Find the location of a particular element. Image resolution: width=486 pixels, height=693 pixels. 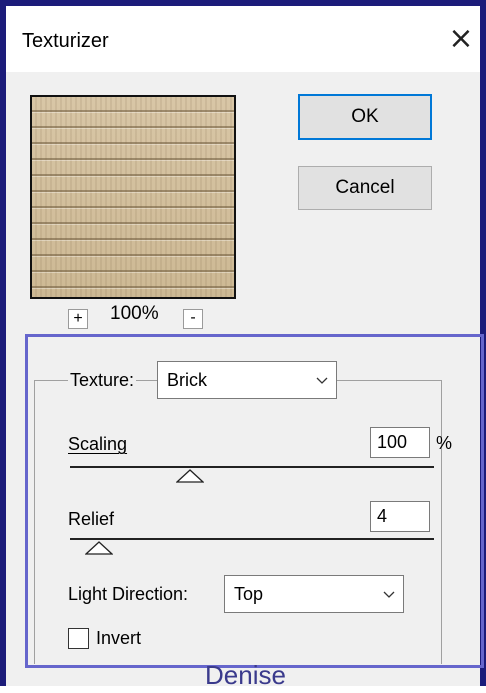

scaling-input: 100 is located at coordinates (400, 442).